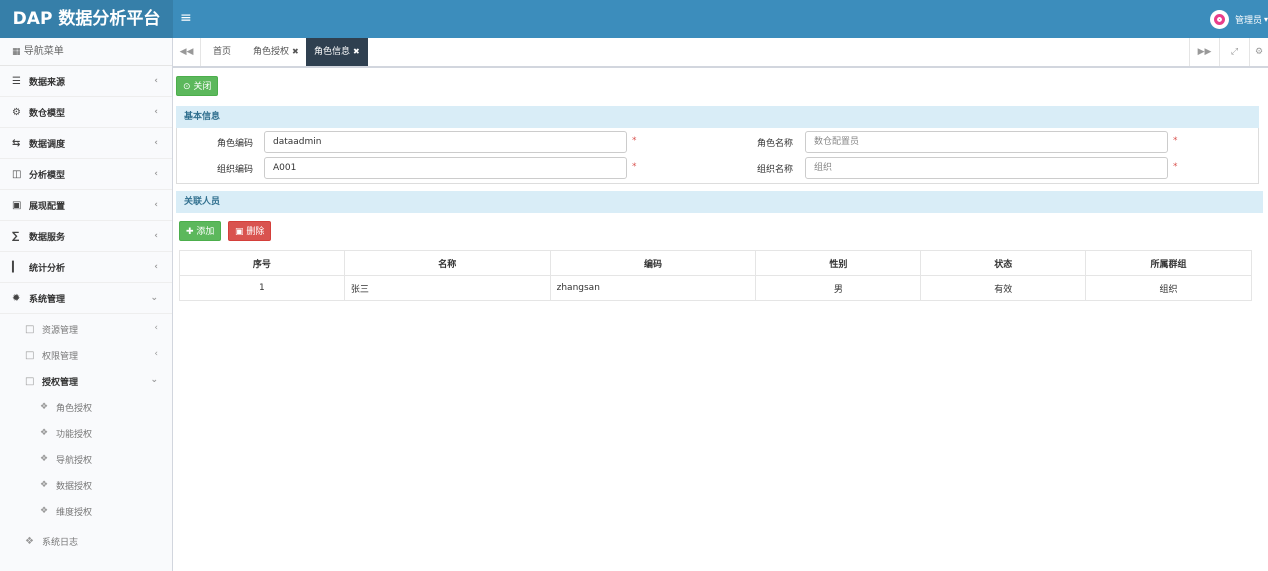 The image size is (1268, 571). Describe the element at coordinates (234, 170) in the screenshot. I see `org-code-label: 组织编码` at that location.